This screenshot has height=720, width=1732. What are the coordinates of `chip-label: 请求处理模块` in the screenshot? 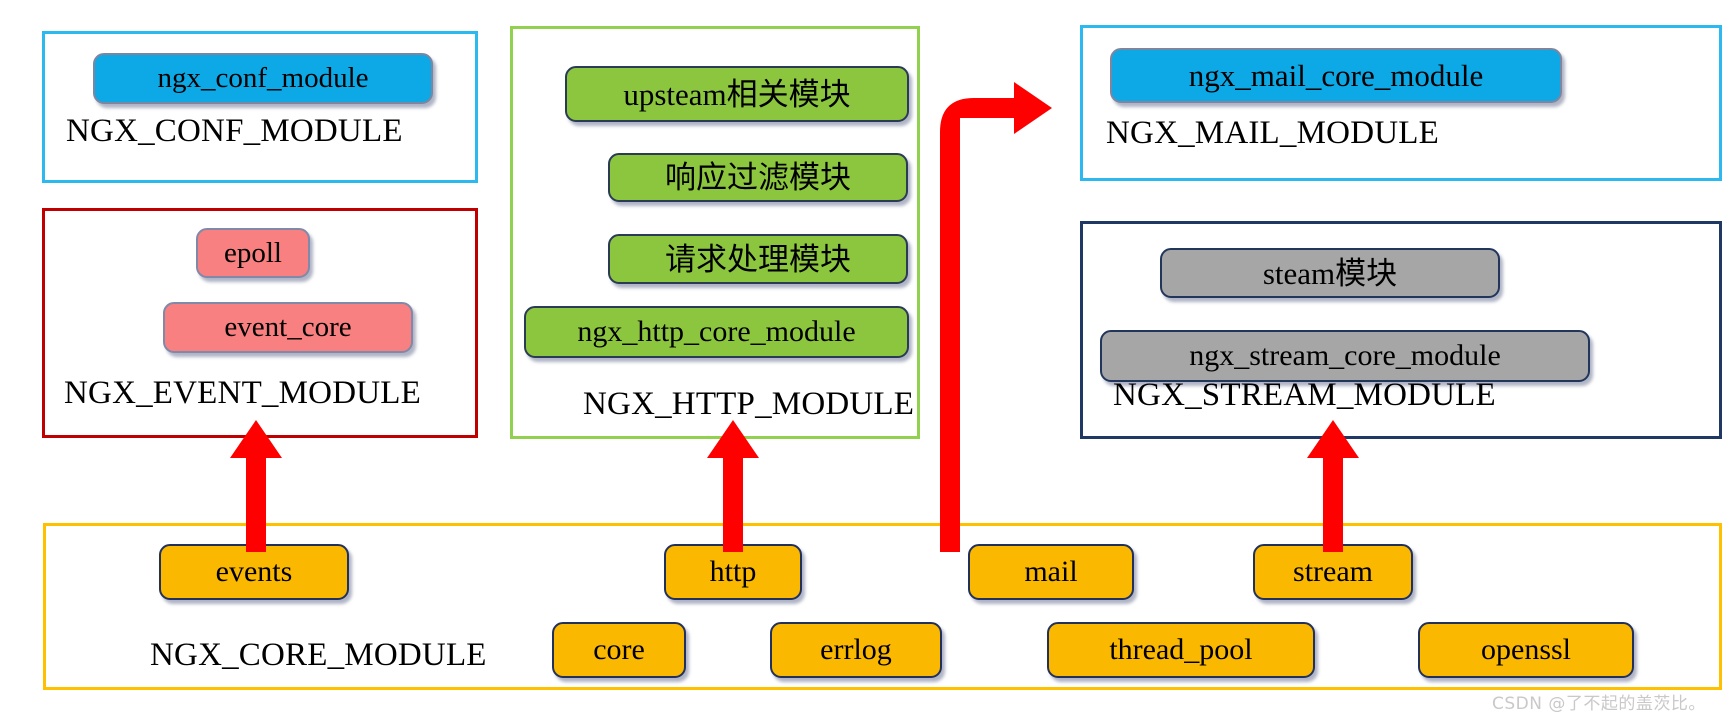 It's located at (758, 259).